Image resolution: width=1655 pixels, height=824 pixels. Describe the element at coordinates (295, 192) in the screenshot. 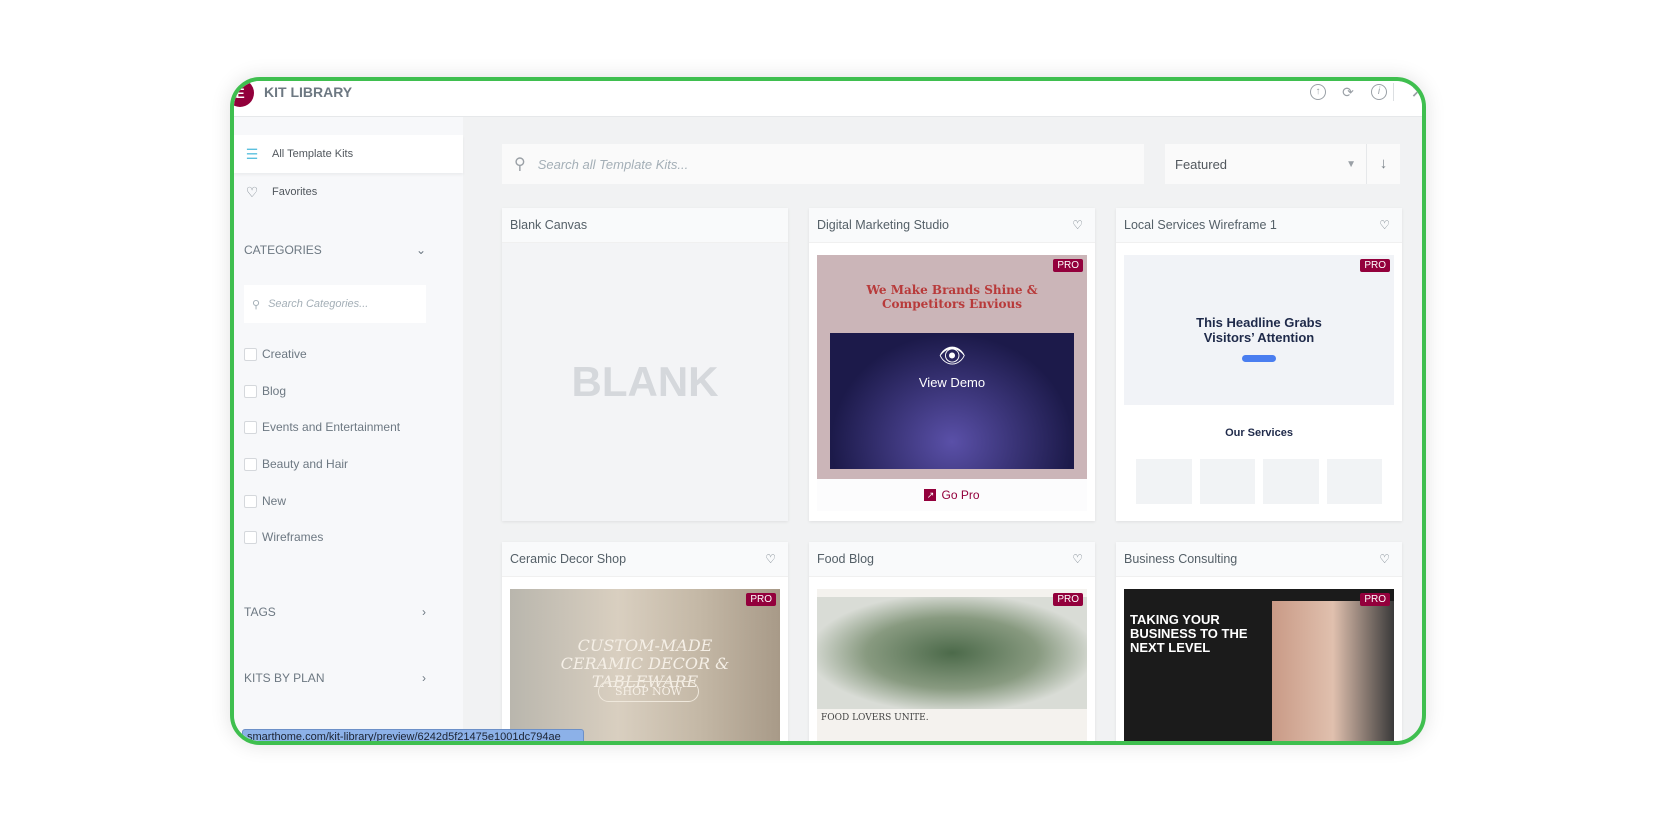

I see `nav-label: Favorites` at that location.